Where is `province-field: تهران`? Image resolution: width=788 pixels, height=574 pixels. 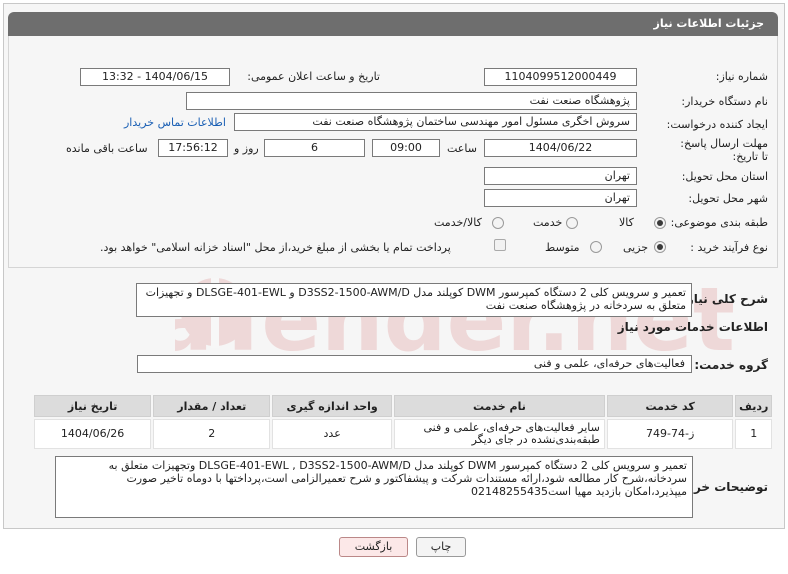 province-field: تهران is located at coordinates (560, 176).